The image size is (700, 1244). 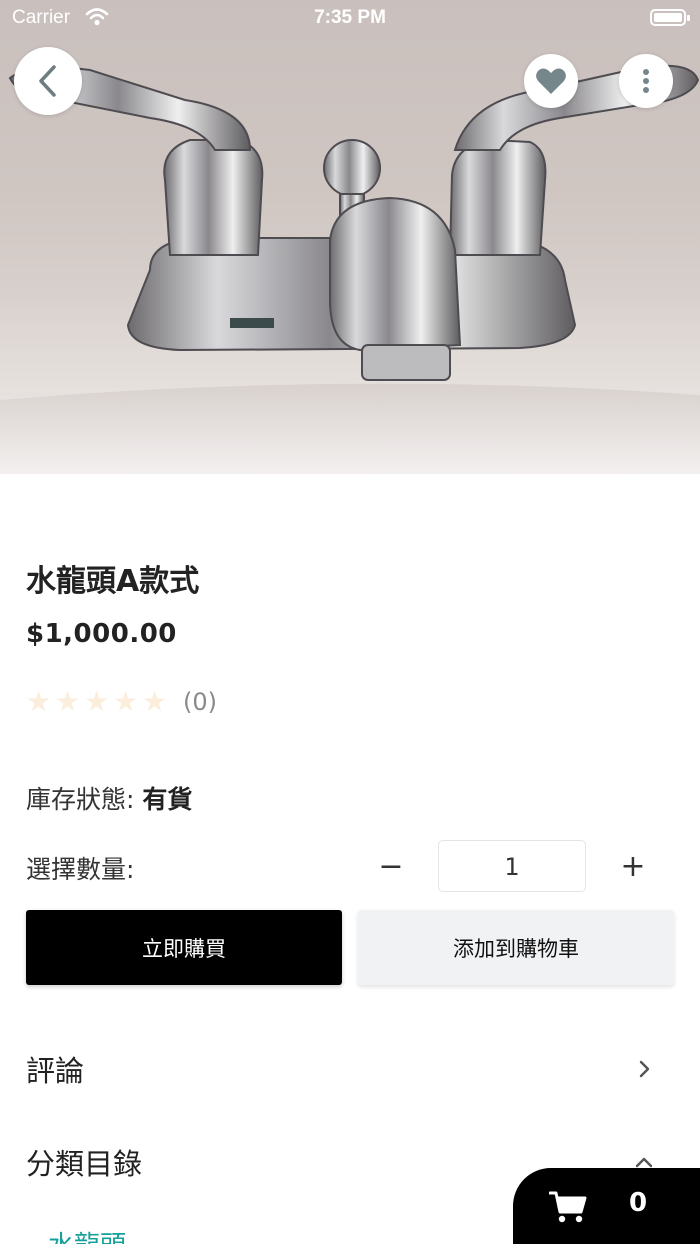 What do you see at coordinates (638, 1203) in the screenshot?
I see `cart-count: 0` at bounding box center [638, 1203].